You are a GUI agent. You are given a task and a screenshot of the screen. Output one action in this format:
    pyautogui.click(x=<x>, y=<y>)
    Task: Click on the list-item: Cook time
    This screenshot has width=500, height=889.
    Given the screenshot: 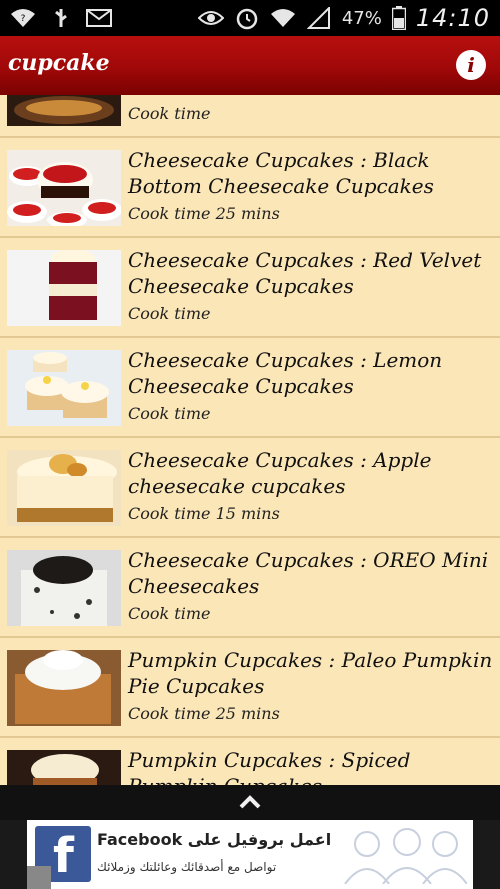 What is the action you would take?
    pyautogui.click(x=250, y=116)
    